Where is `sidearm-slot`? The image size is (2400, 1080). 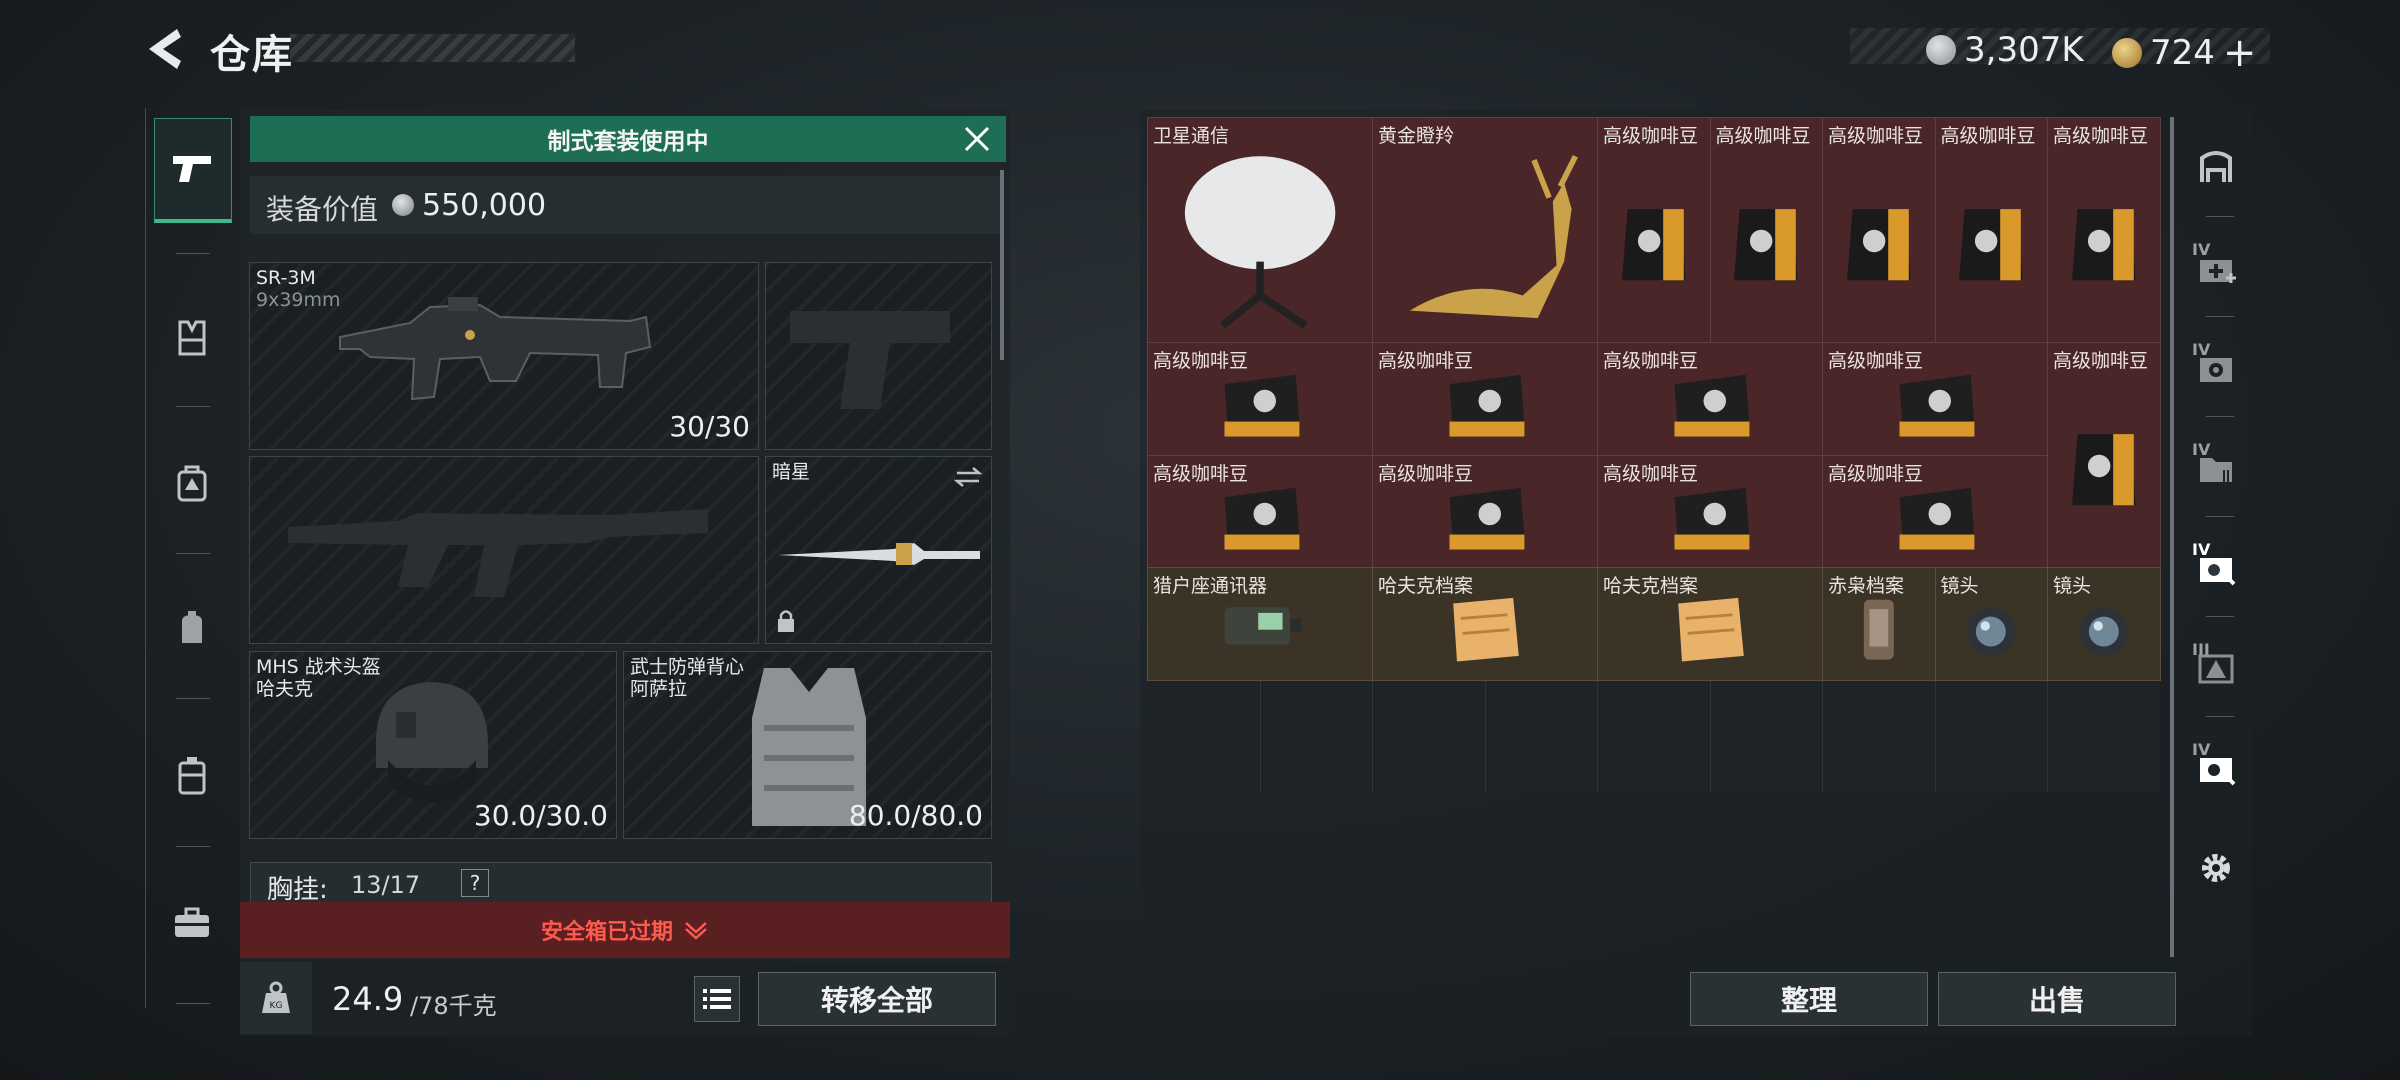
sidearm-slot is located at coordinates (878, 356).